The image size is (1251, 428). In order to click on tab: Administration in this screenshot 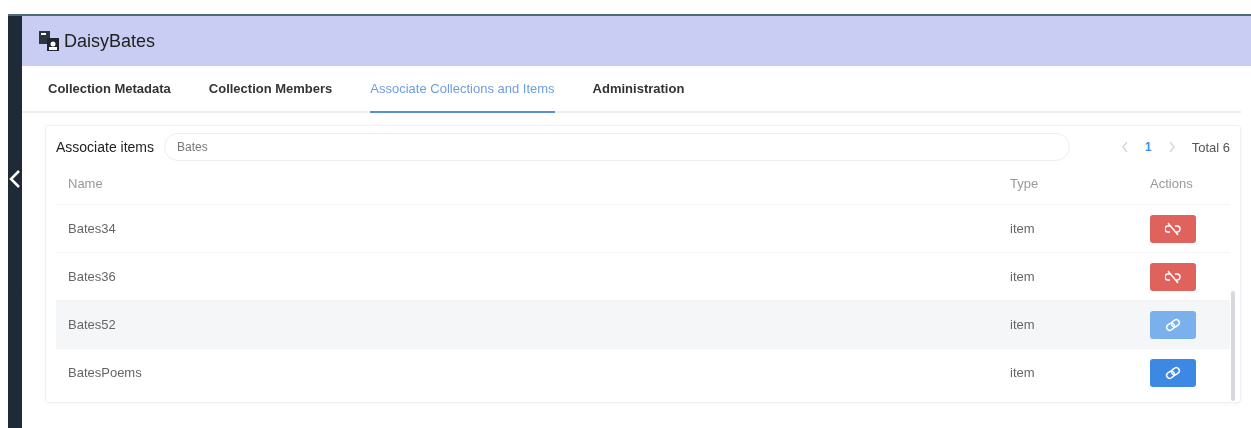, I will do `click(638, 89)`.